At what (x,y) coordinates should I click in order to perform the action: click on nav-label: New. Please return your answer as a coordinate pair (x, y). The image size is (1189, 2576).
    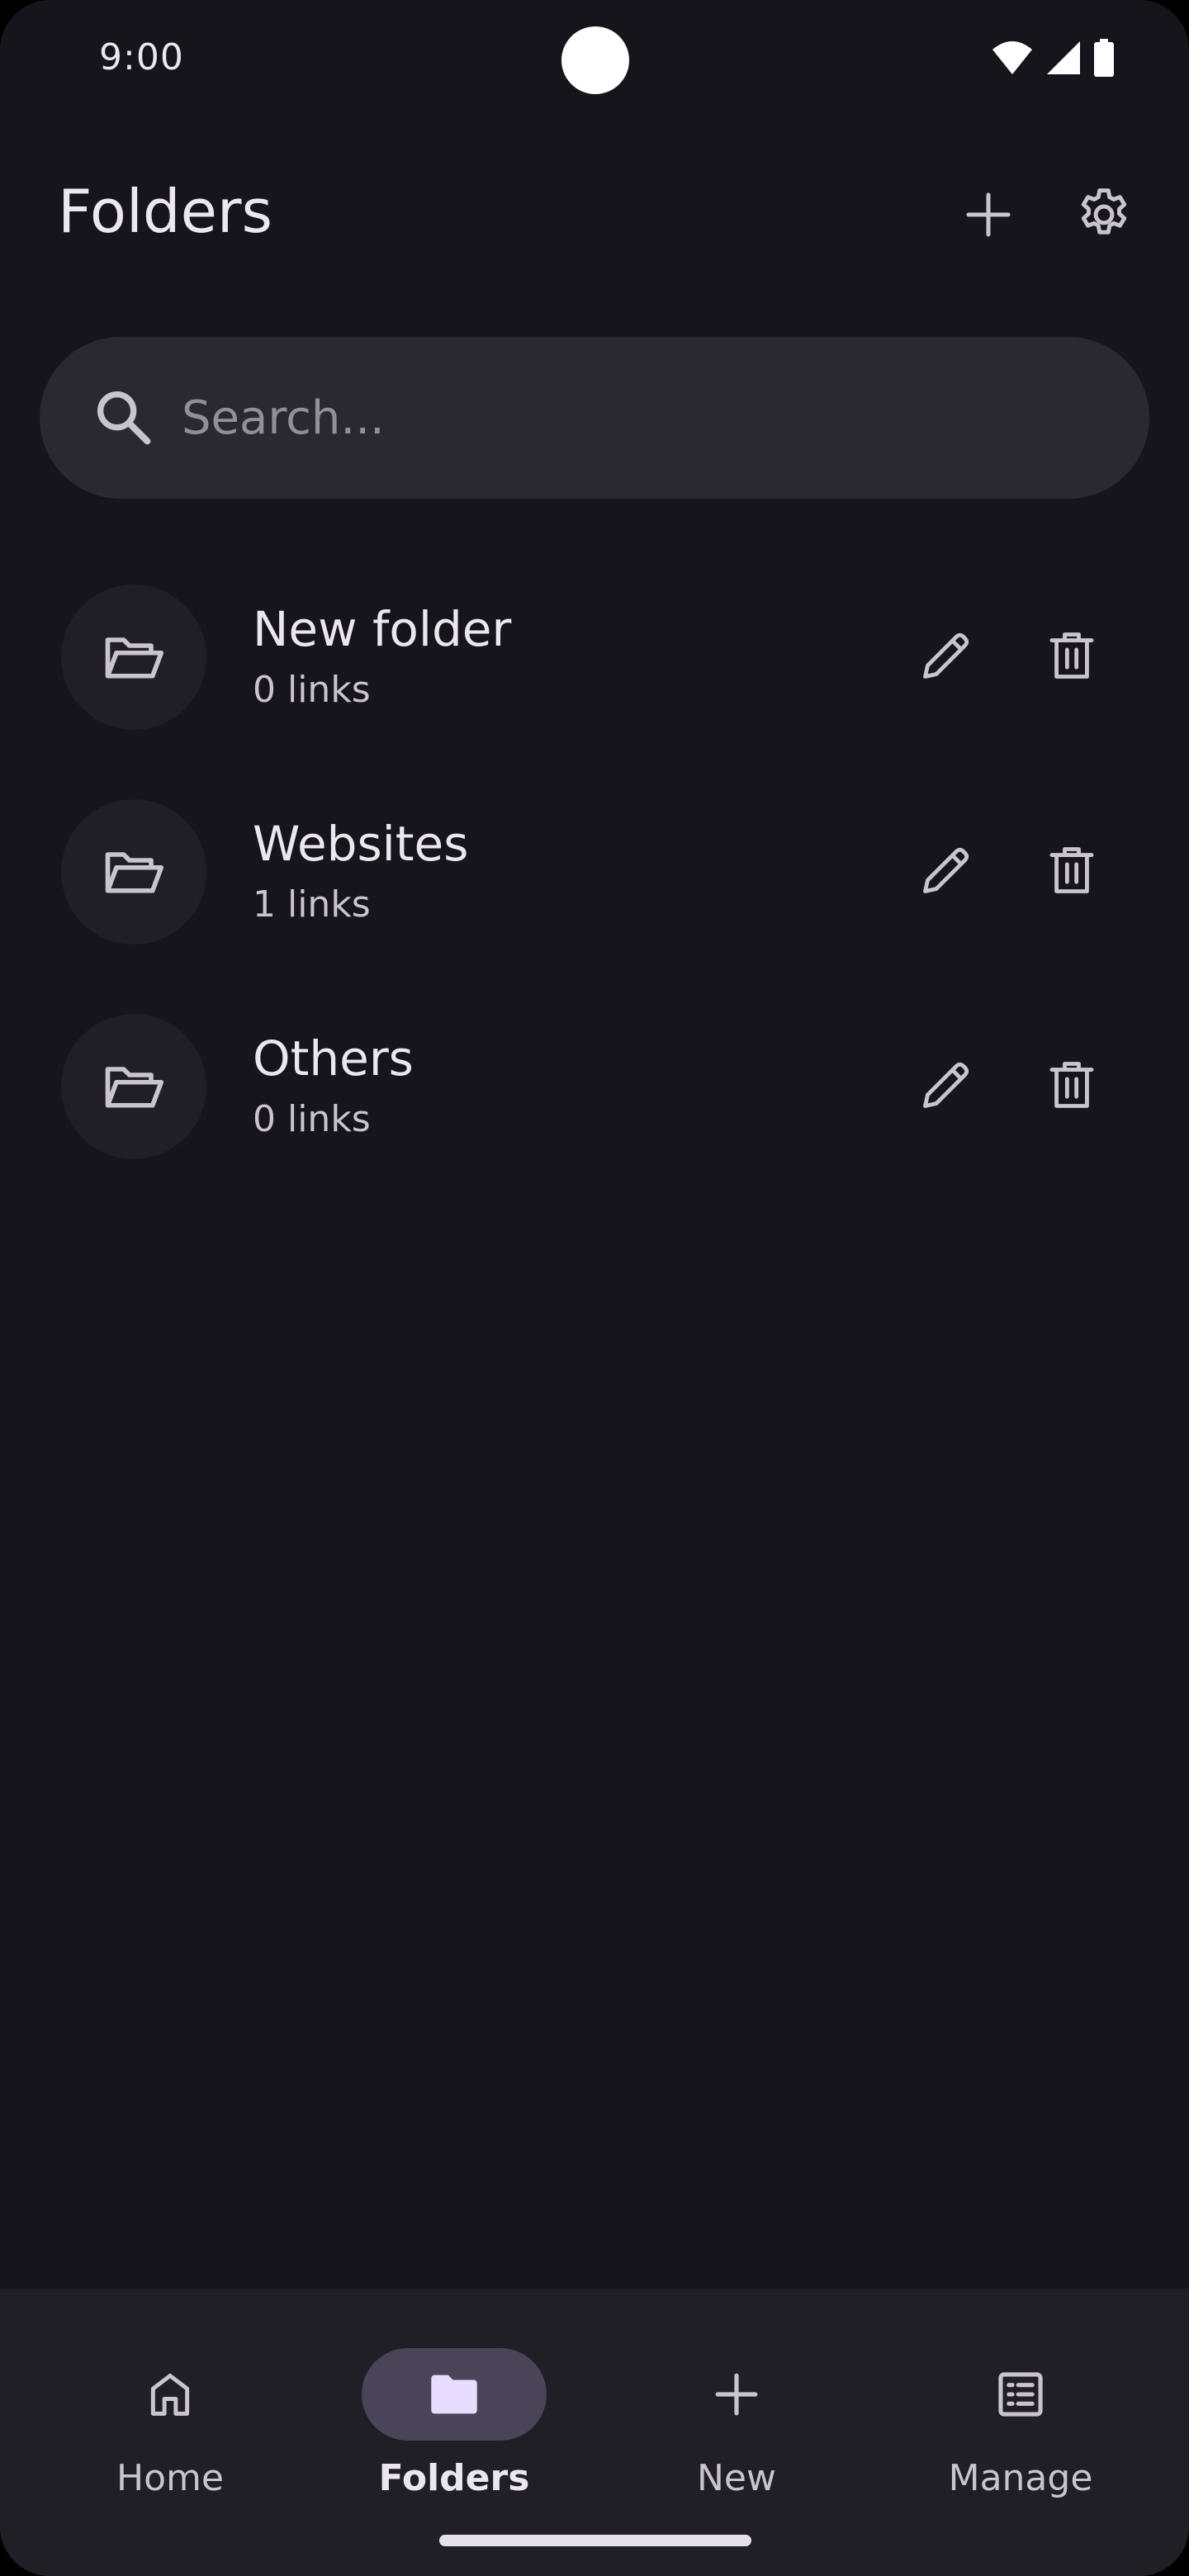
    Looking at the image, I should click on (736, 2478).